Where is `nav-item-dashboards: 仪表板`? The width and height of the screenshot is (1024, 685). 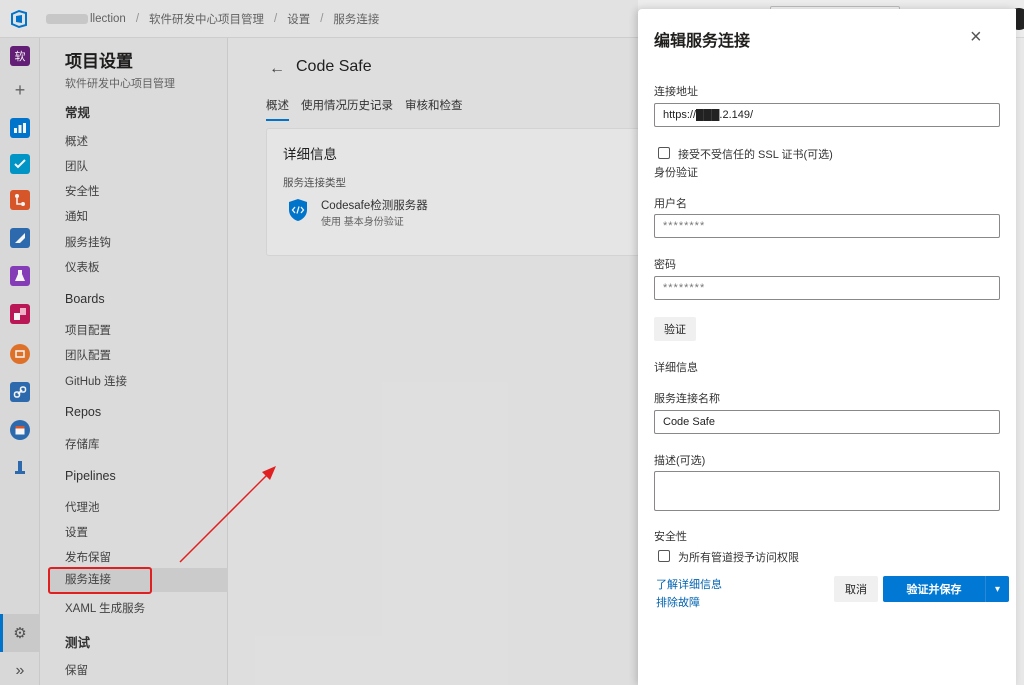 nav-item-dashboards: 仪表板 is located at coordinates (82, 267).